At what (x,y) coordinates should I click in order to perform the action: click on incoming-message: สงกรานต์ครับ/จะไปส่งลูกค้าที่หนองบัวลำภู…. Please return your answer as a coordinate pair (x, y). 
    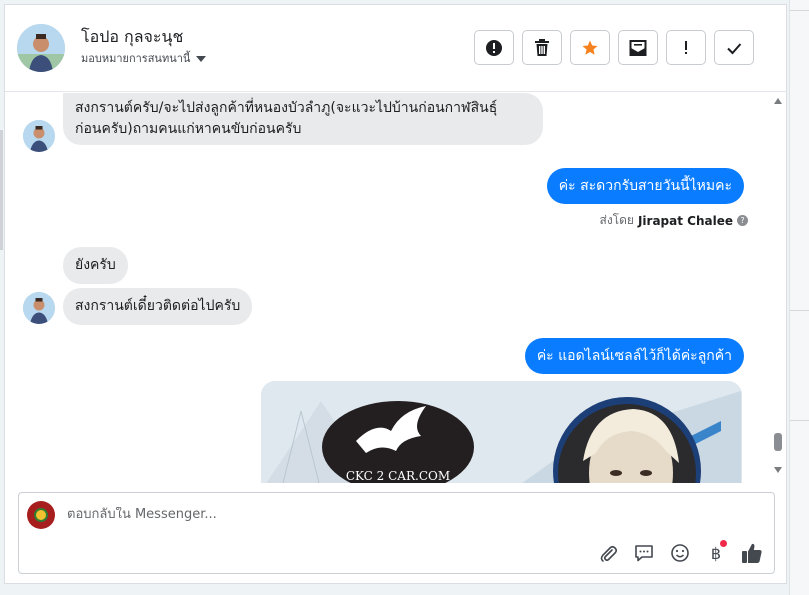
    Looking at the image, I should click on (303, 119).